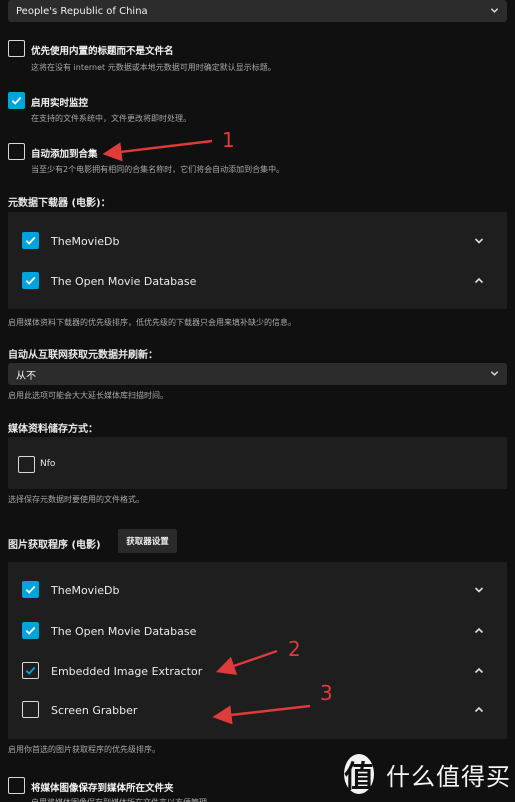  Describe the element at coordinates (448, 776) in the screenshot. I see `watermark-text: 什么值得买` at that location.